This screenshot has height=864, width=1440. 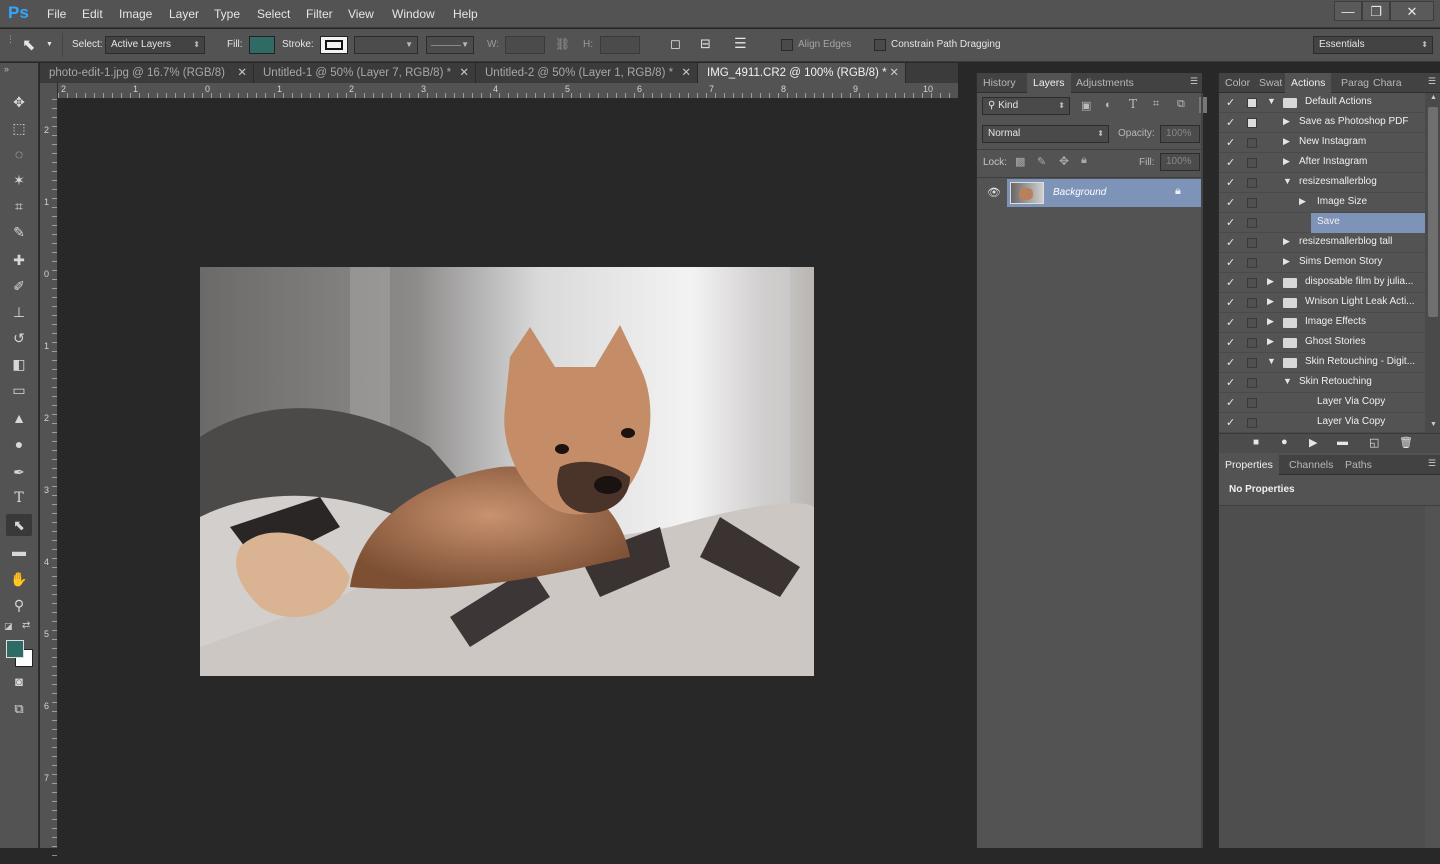 What do you see at coordinates (19, 260) in the screenshot?
I see `healing-brush-tool-icon: ✚` at bounding box center [19, 260].